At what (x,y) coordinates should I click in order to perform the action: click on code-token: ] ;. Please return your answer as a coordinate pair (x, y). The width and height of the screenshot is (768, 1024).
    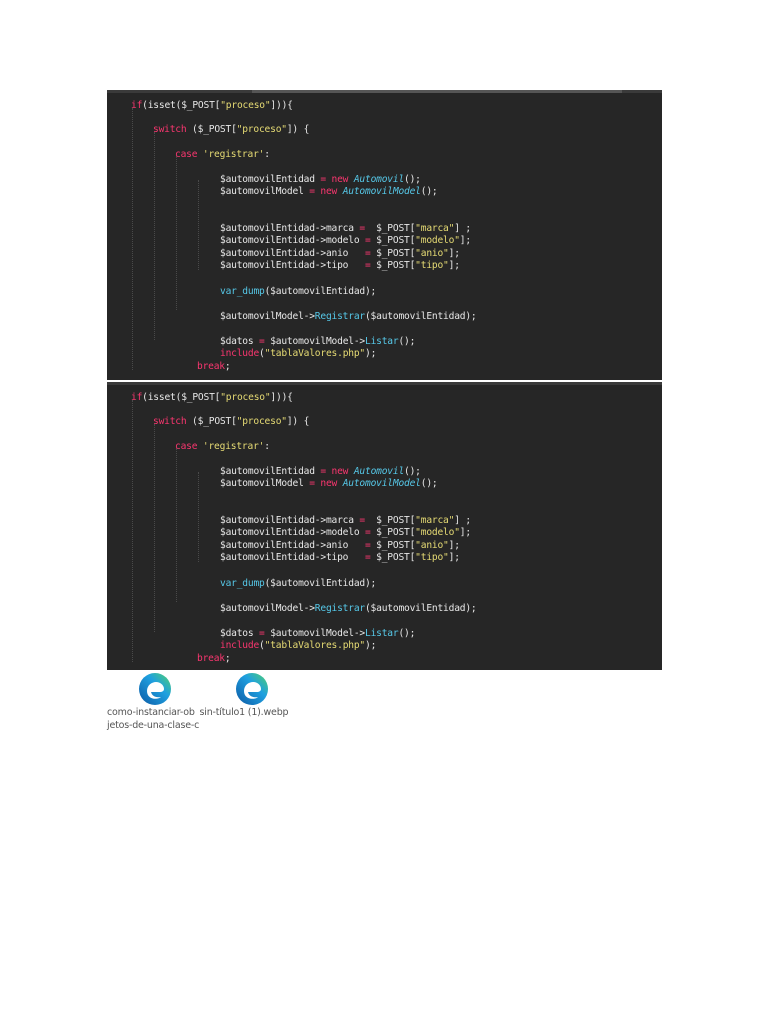
    Looking at the image, I should click on (462, 228).